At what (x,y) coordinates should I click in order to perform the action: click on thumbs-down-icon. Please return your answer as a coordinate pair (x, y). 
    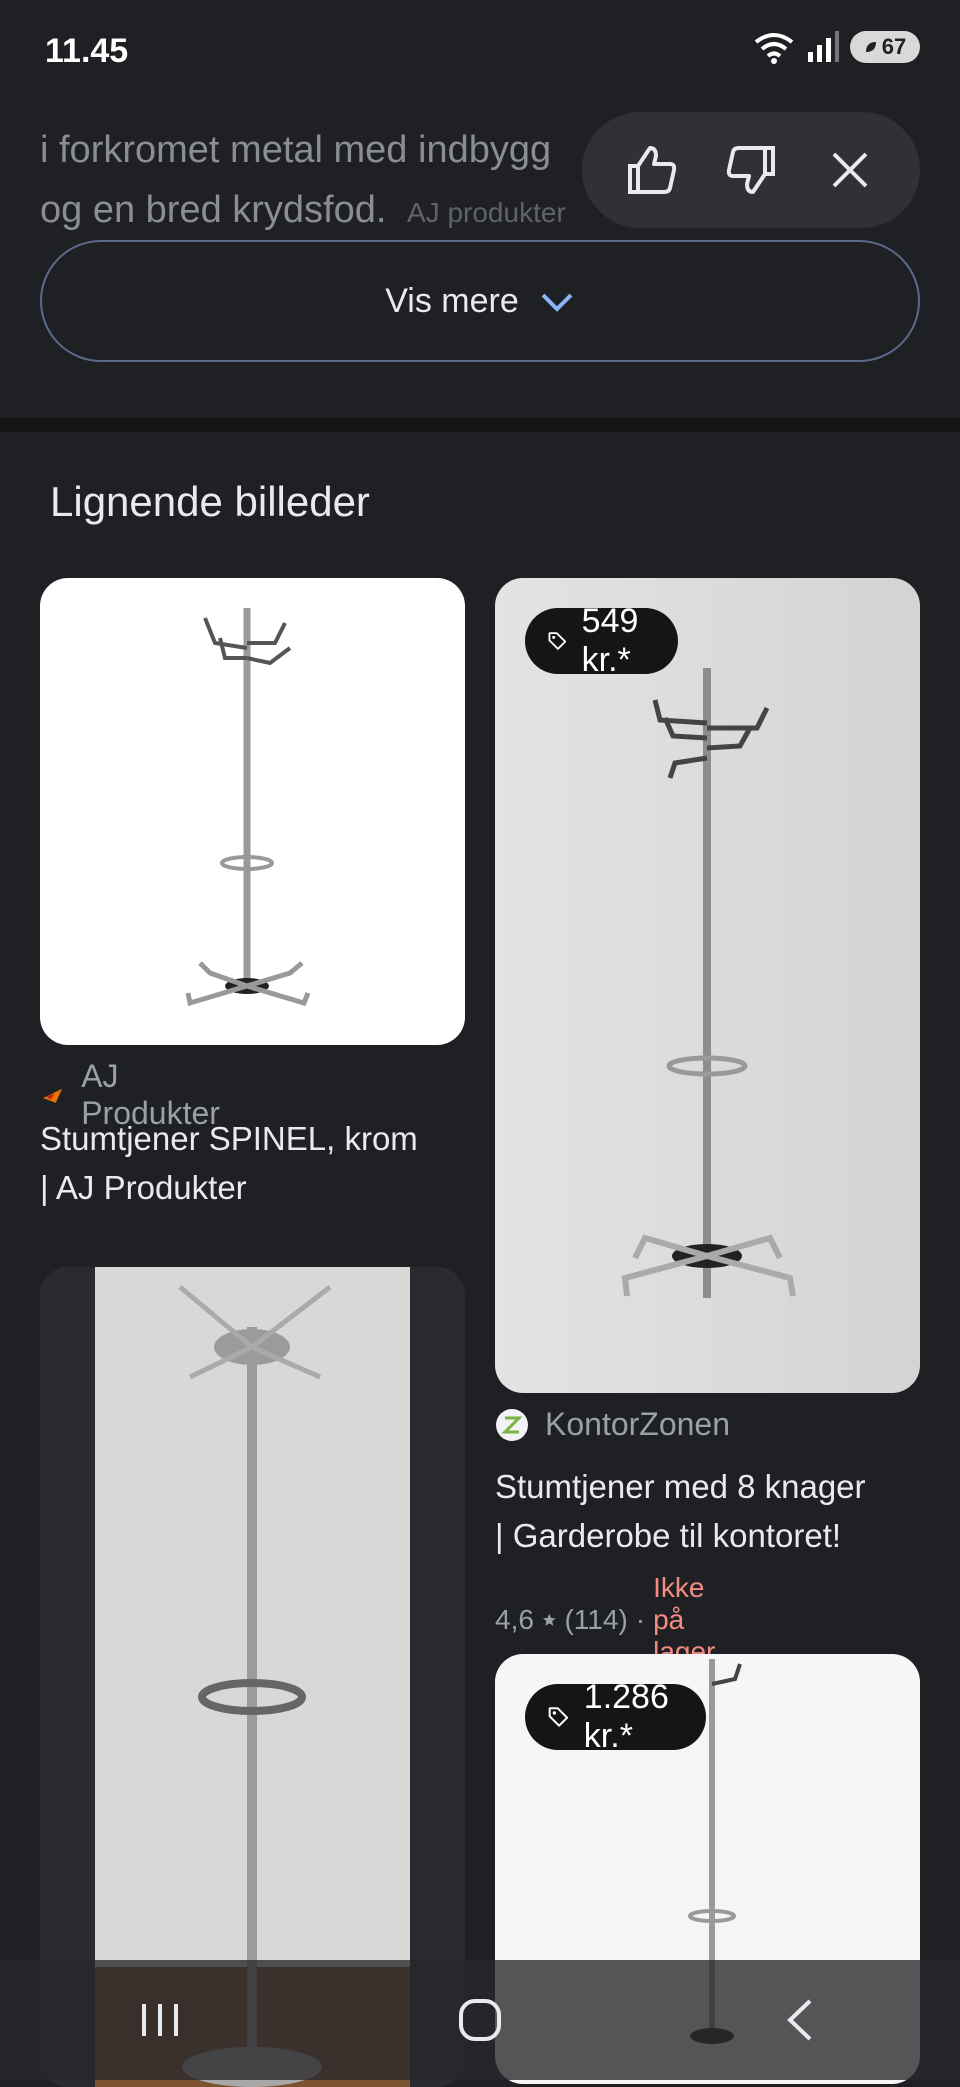
    Looking at the image, I should click on (750, 170).